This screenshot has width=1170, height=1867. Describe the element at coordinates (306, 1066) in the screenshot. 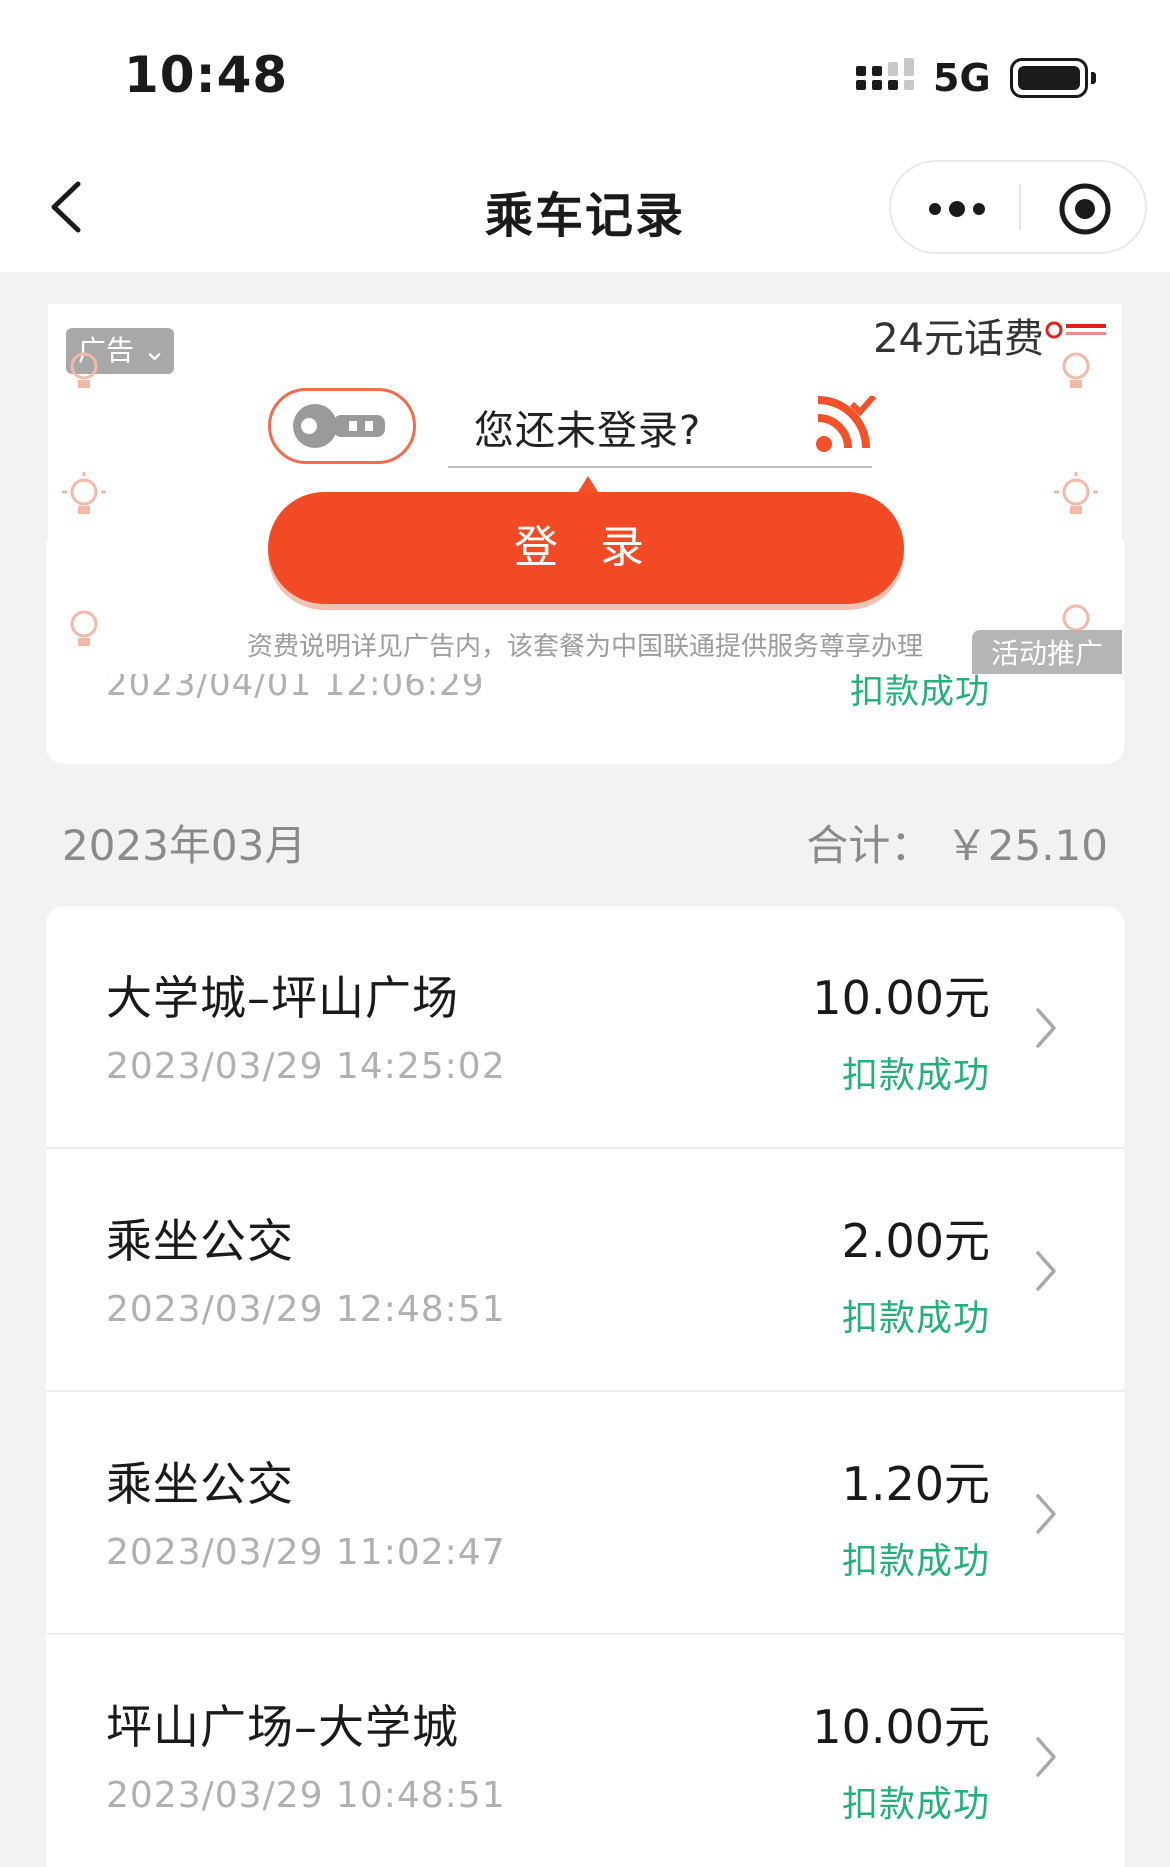

I see `record-date: 2023/03/29 14:25:02` at that location.